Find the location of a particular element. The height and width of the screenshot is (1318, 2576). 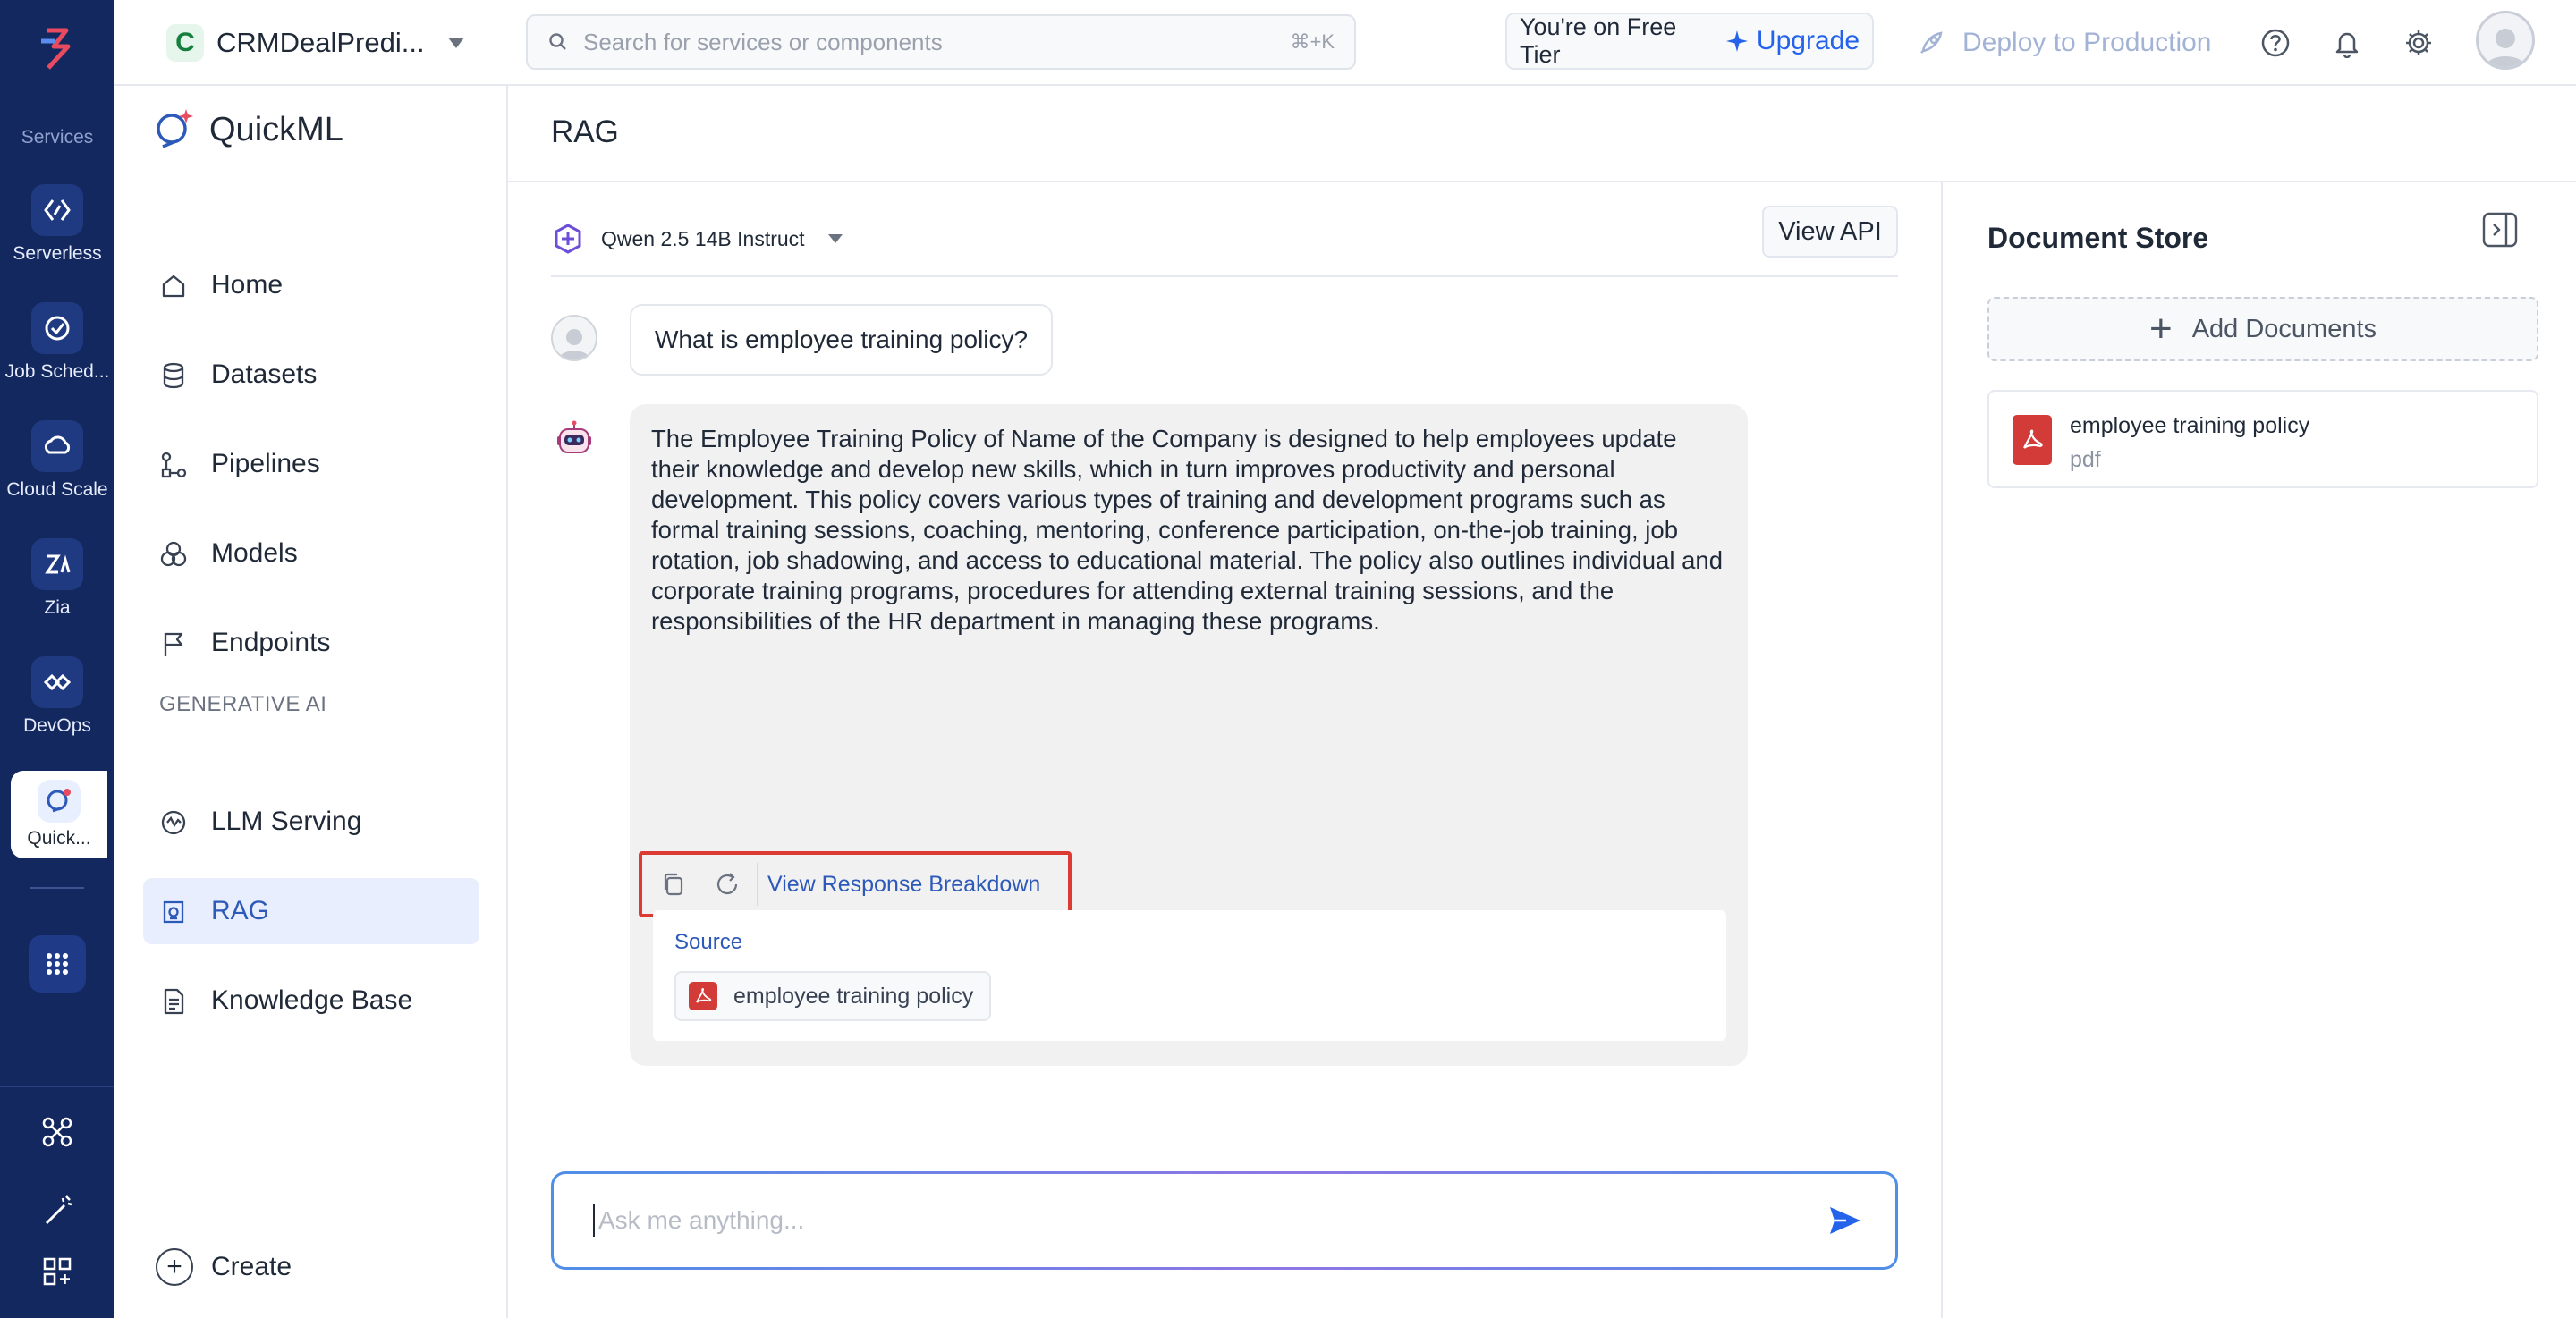

zia-icon is located at coordinates (57, 564).